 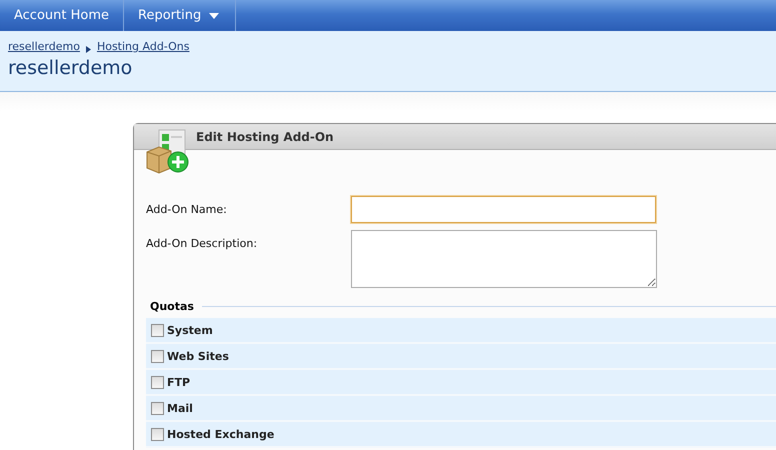 I want to click on quota-group-label: System, so click(x=190, y=330).